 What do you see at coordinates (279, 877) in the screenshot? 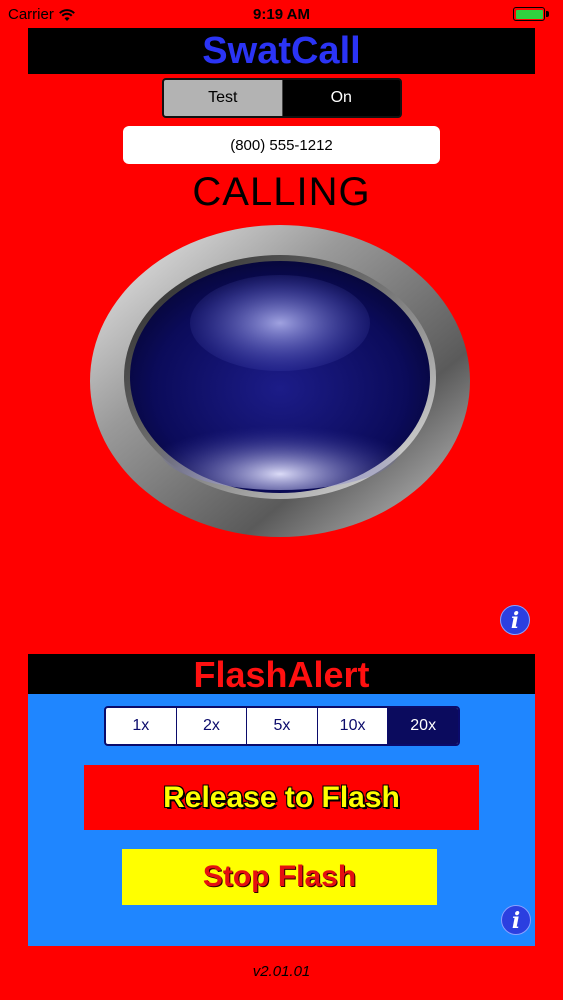
I see `stop-flash-button: Stop Flash` at bounding box center [279, 877].